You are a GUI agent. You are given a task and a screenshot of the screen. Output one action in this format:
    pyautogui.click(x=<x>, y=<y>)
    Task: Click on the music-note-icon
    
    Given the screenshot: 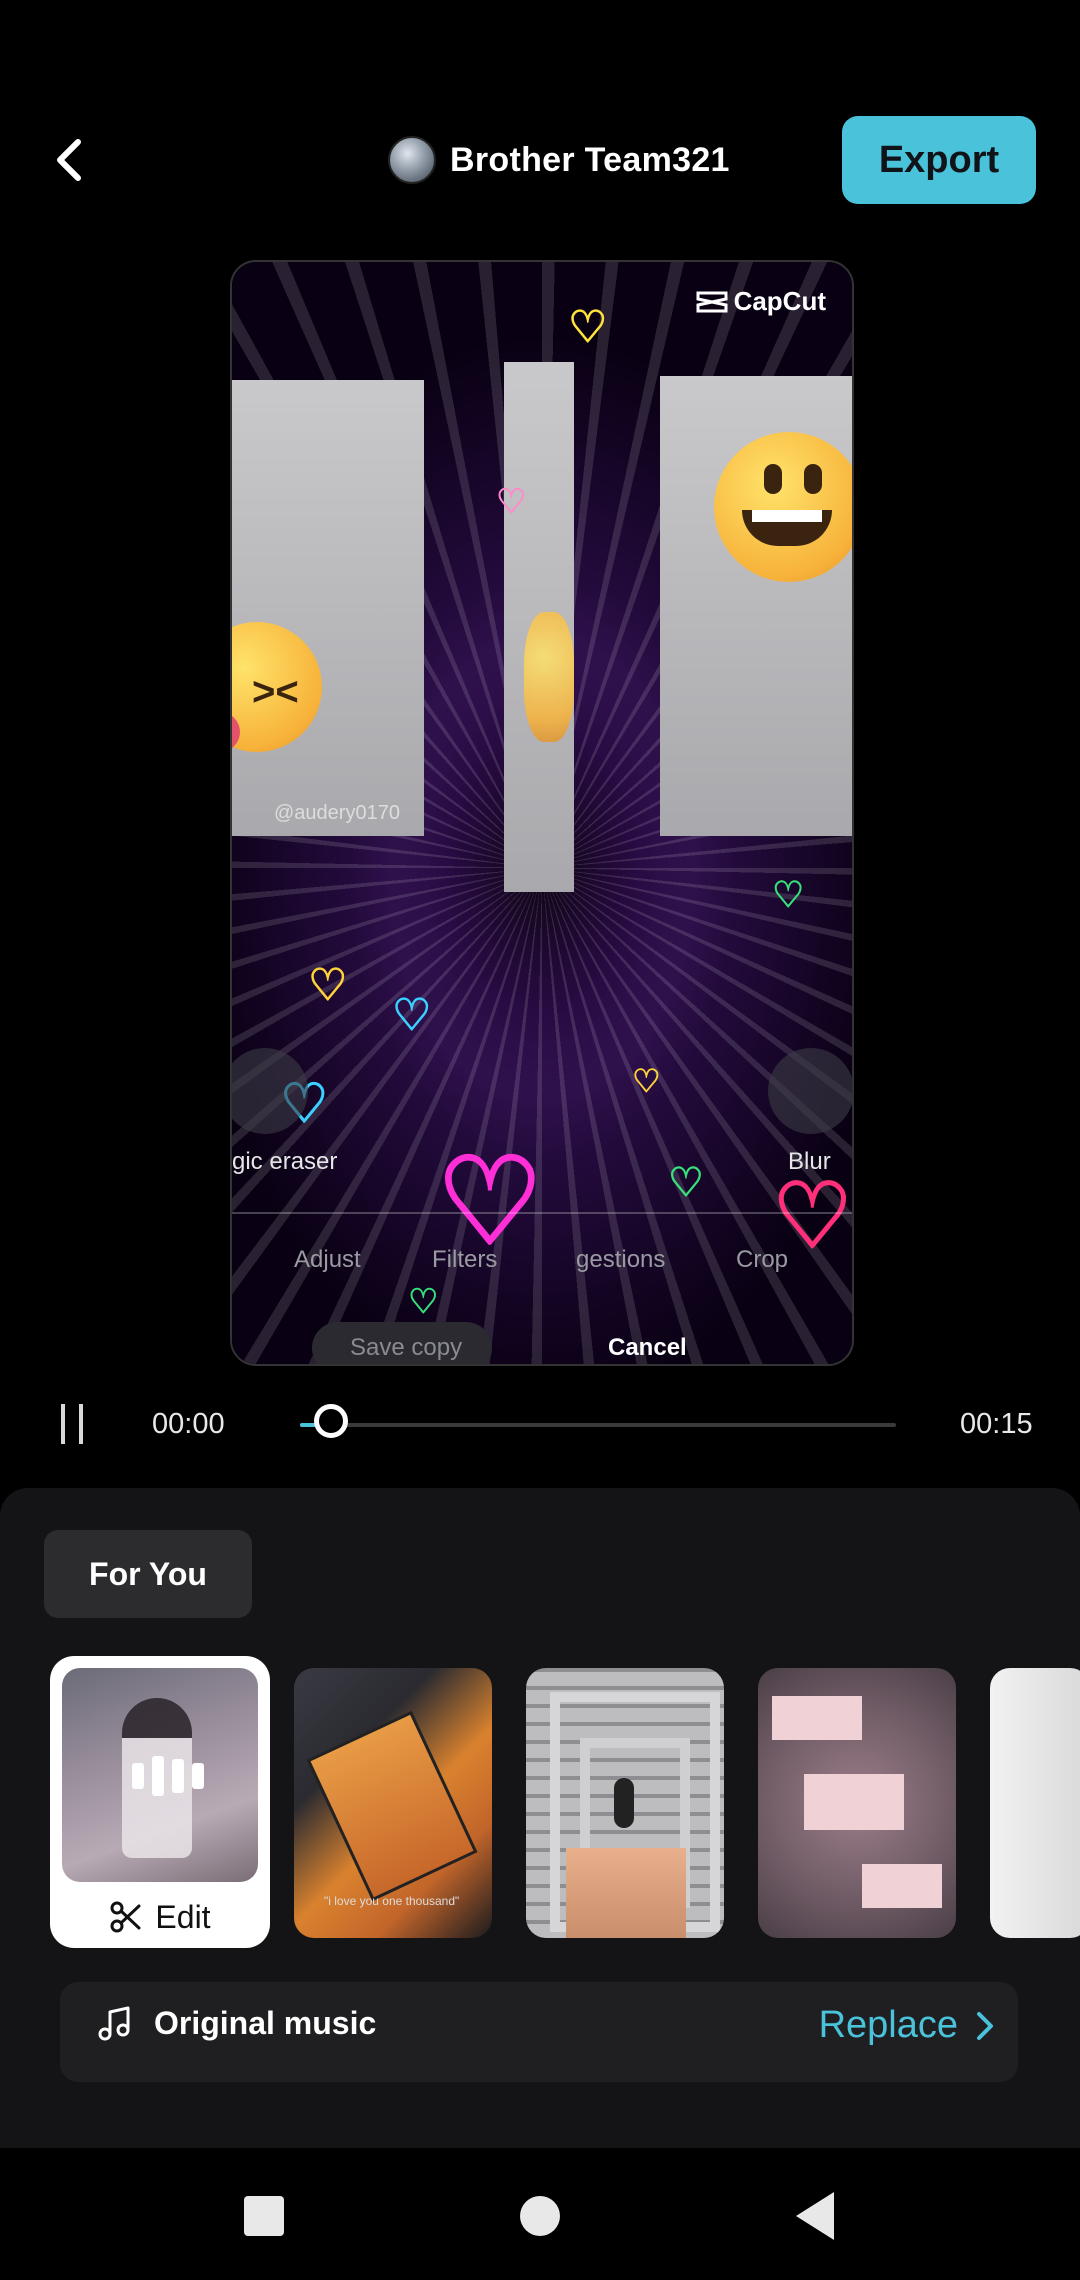 What is the action you would take?
    pyautogui.click(x=114, y=2023)
    